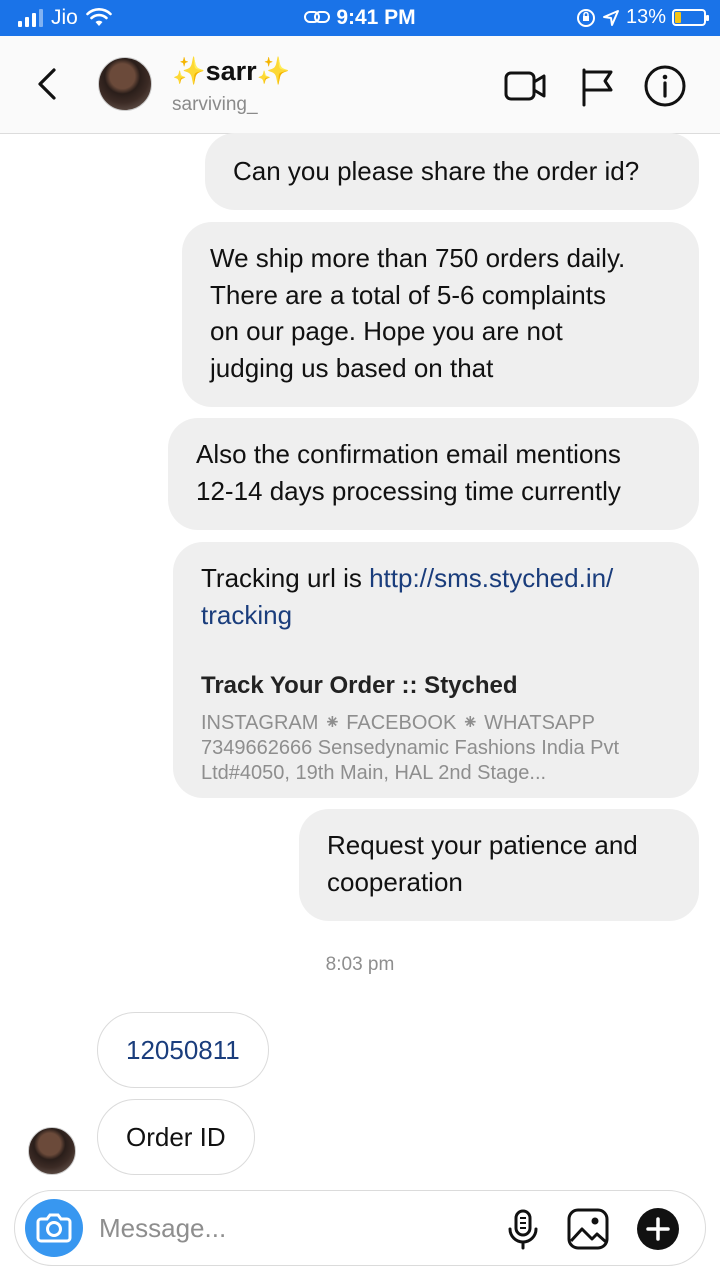 This screenshot has height=1280, width=720. Describe the element at coordinates (48, 84) in the screenshot. I see `back-chevron-icon` at that location.